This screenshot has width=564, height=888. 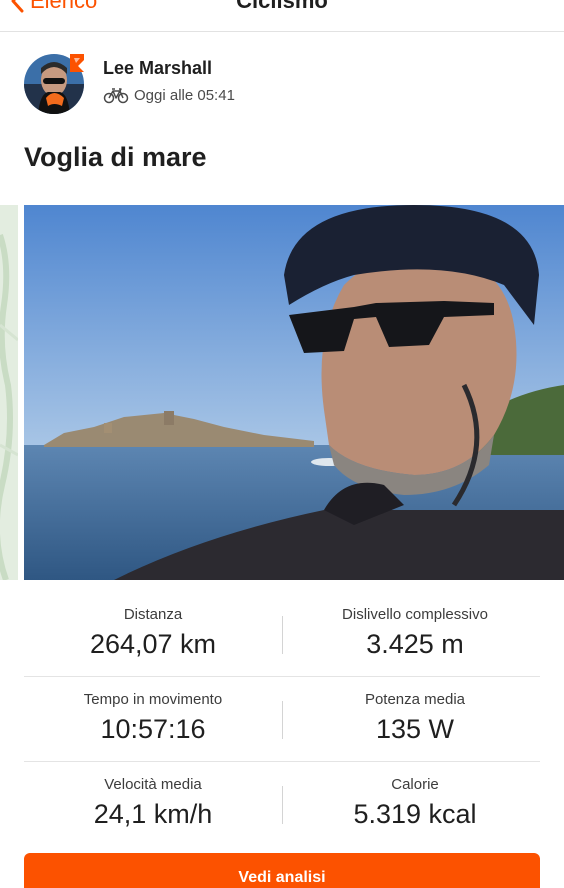 What do you see at coordinates (153, 784) in the screenshot?
I see `stat-label: Velocità media` at bounding box center [153, 784].